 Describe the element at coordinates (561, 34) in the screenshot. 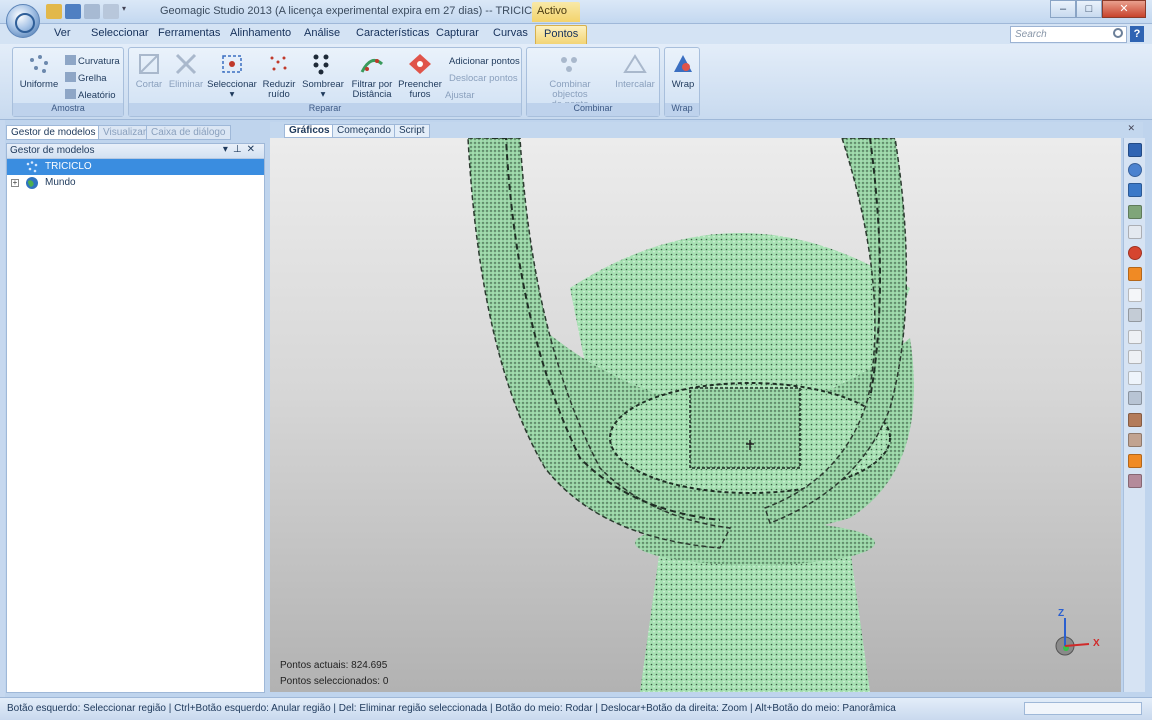

I see `tab-pontos: Pontos` at that location.